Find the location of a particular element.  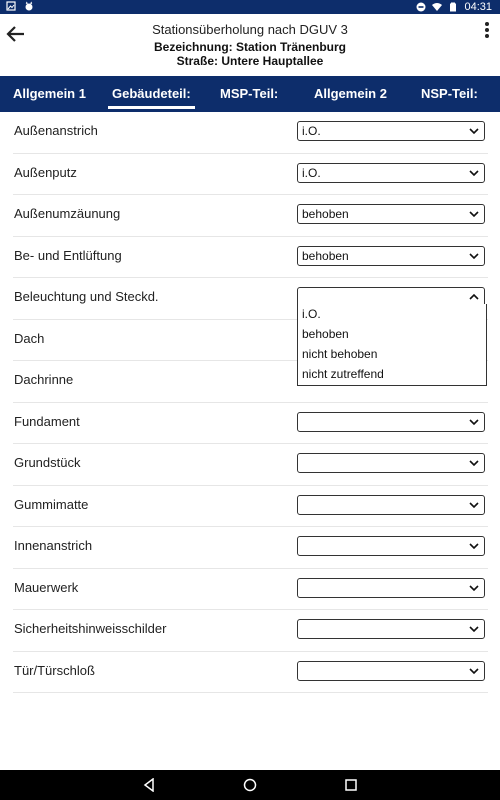

row-label: Grundstück is located at coordinates (47, 462).